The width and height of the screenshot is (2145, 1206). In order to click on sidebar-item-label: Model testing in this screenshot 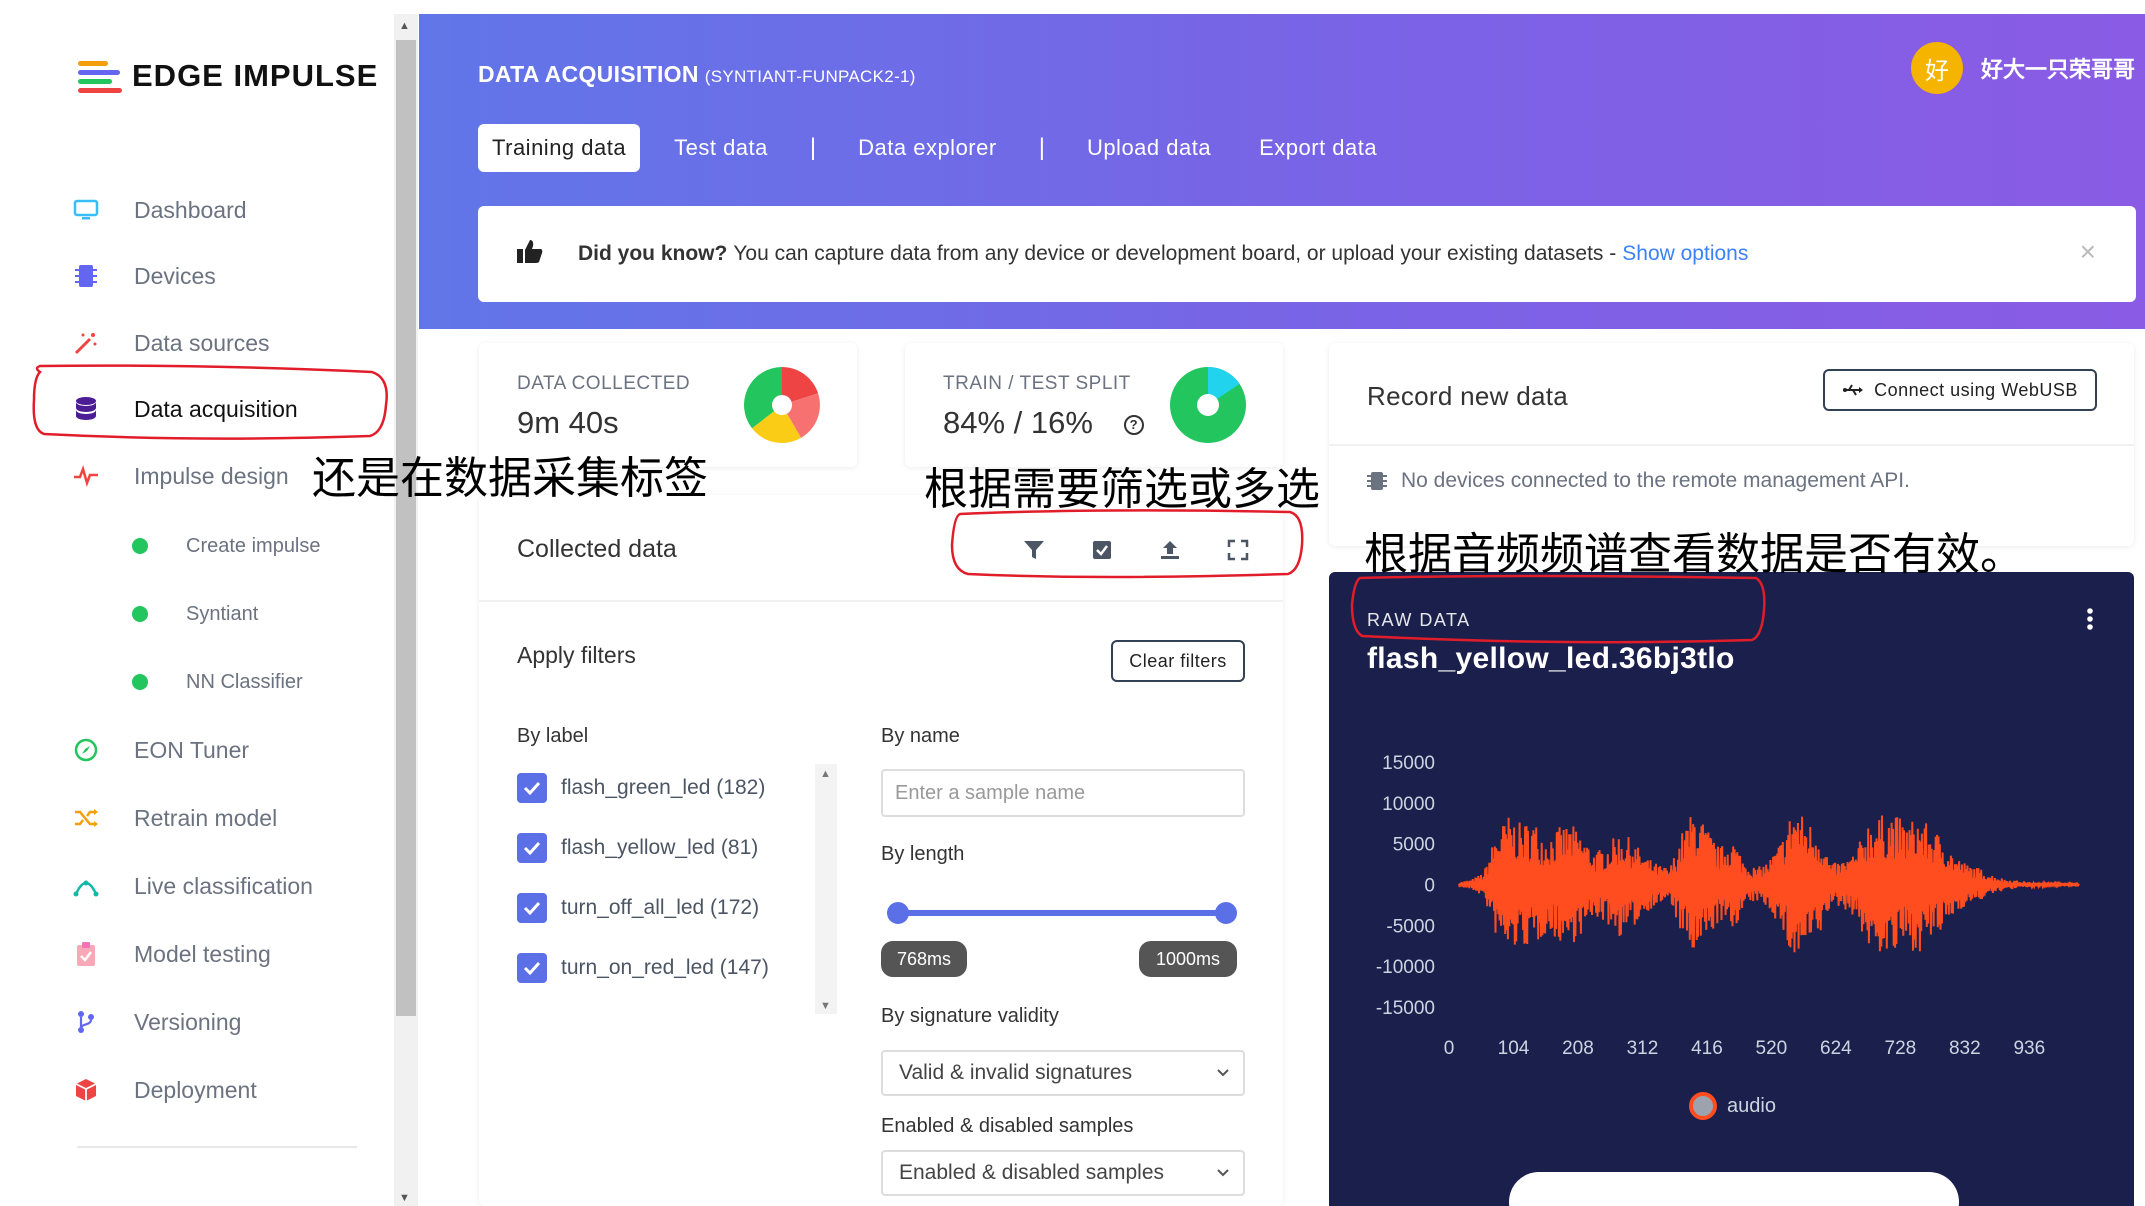, I will do `click(202, 953)`.